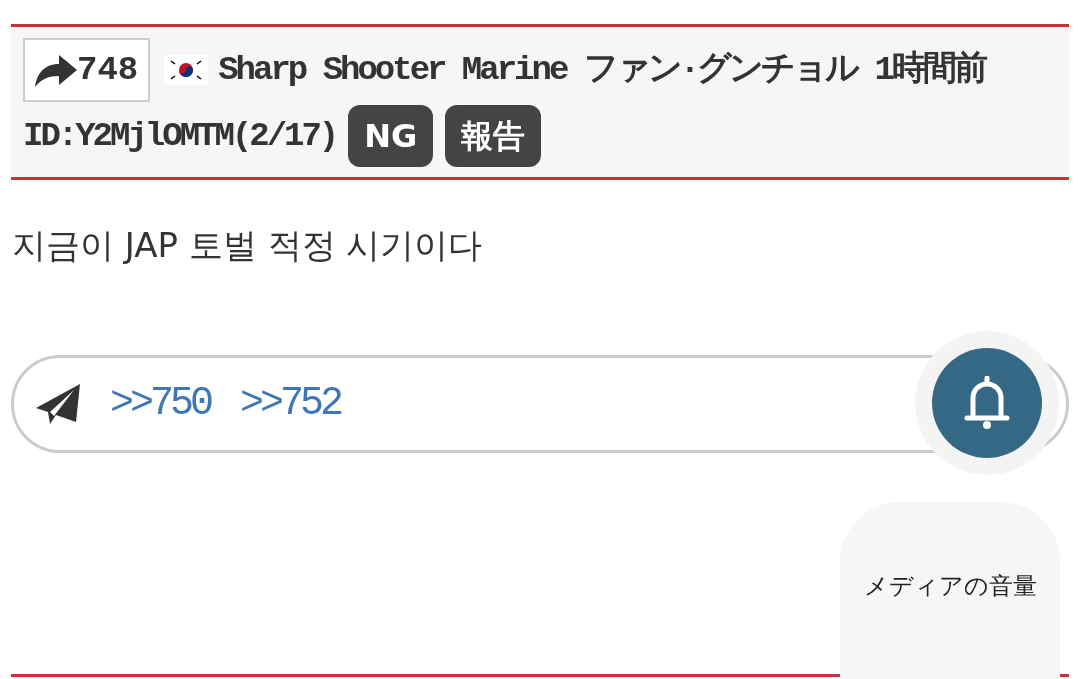 This screenshot has height=679, width=1080. Describe the element at coordinates (538, 70) in the screenshot. I see `poster-name: Sharp Shooter Marine ファン·グンチョル` at that location.